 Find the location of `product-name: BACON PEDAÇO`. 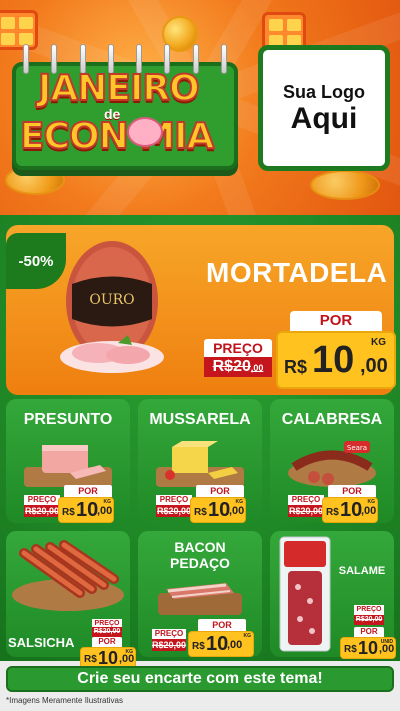

product-name: BACON PEDAÇO is located at coordinates (200, 555).